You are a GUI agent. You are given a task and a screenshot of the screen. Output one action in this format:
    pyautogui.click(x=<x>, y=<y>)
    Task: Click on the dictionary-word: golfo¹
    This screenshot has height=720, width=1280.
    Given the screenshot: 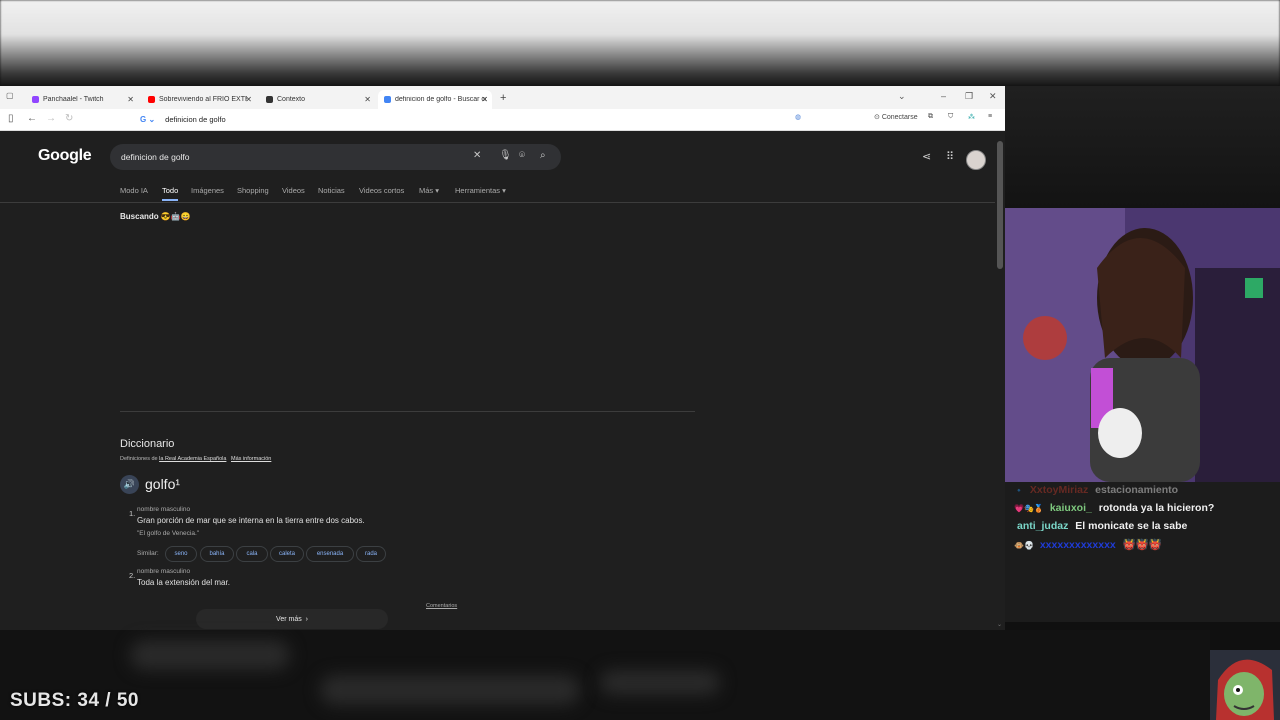 What is the action you would take?
    pyautogui.click(x=163, y=484)
    